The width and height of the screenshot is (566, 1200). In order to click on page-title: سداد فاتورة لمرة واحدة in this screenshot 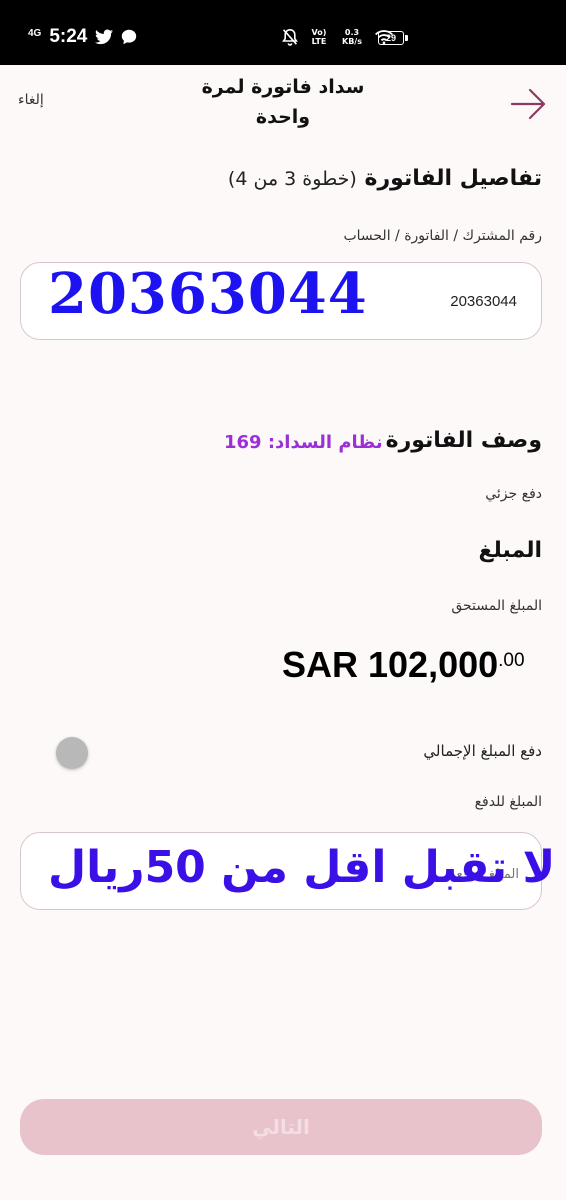, I will do `click(283, 102)`.